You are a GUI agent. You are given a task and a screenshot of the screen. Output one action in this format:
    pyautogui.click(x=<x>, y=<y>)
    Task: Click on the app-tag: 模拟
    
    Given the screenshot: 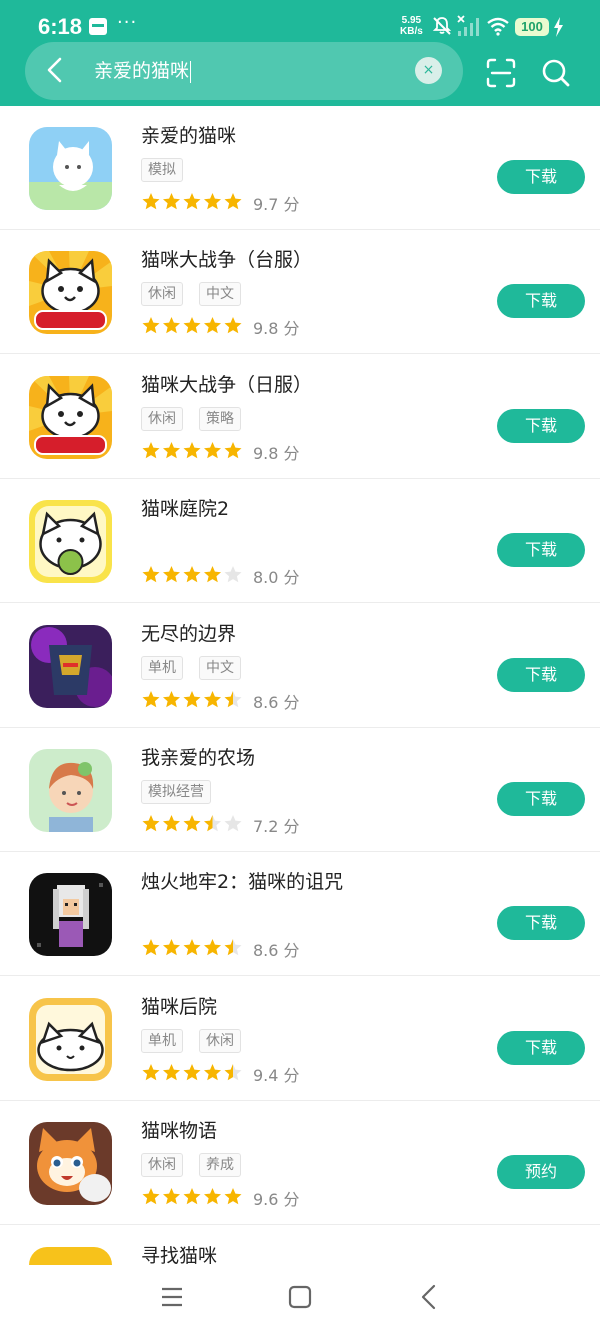 What is the action you would take?
    pyautogui.click(x=162, y=170)
    